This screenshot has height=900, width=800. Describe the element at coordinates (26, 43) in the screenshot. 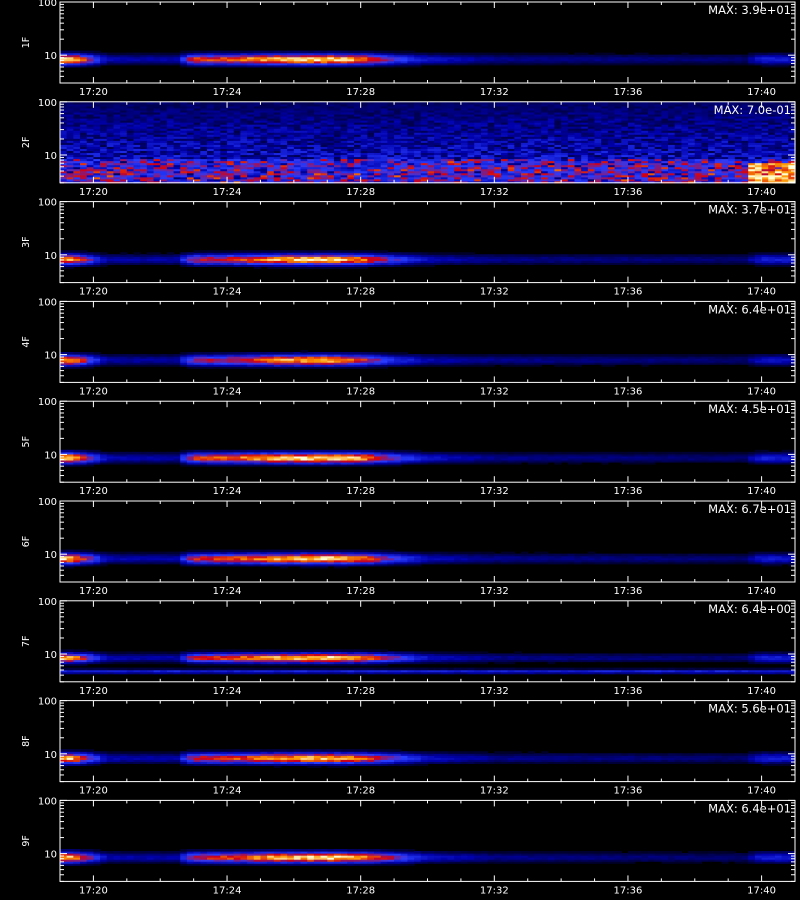

I see `y-axis-label: 1F` at that location.